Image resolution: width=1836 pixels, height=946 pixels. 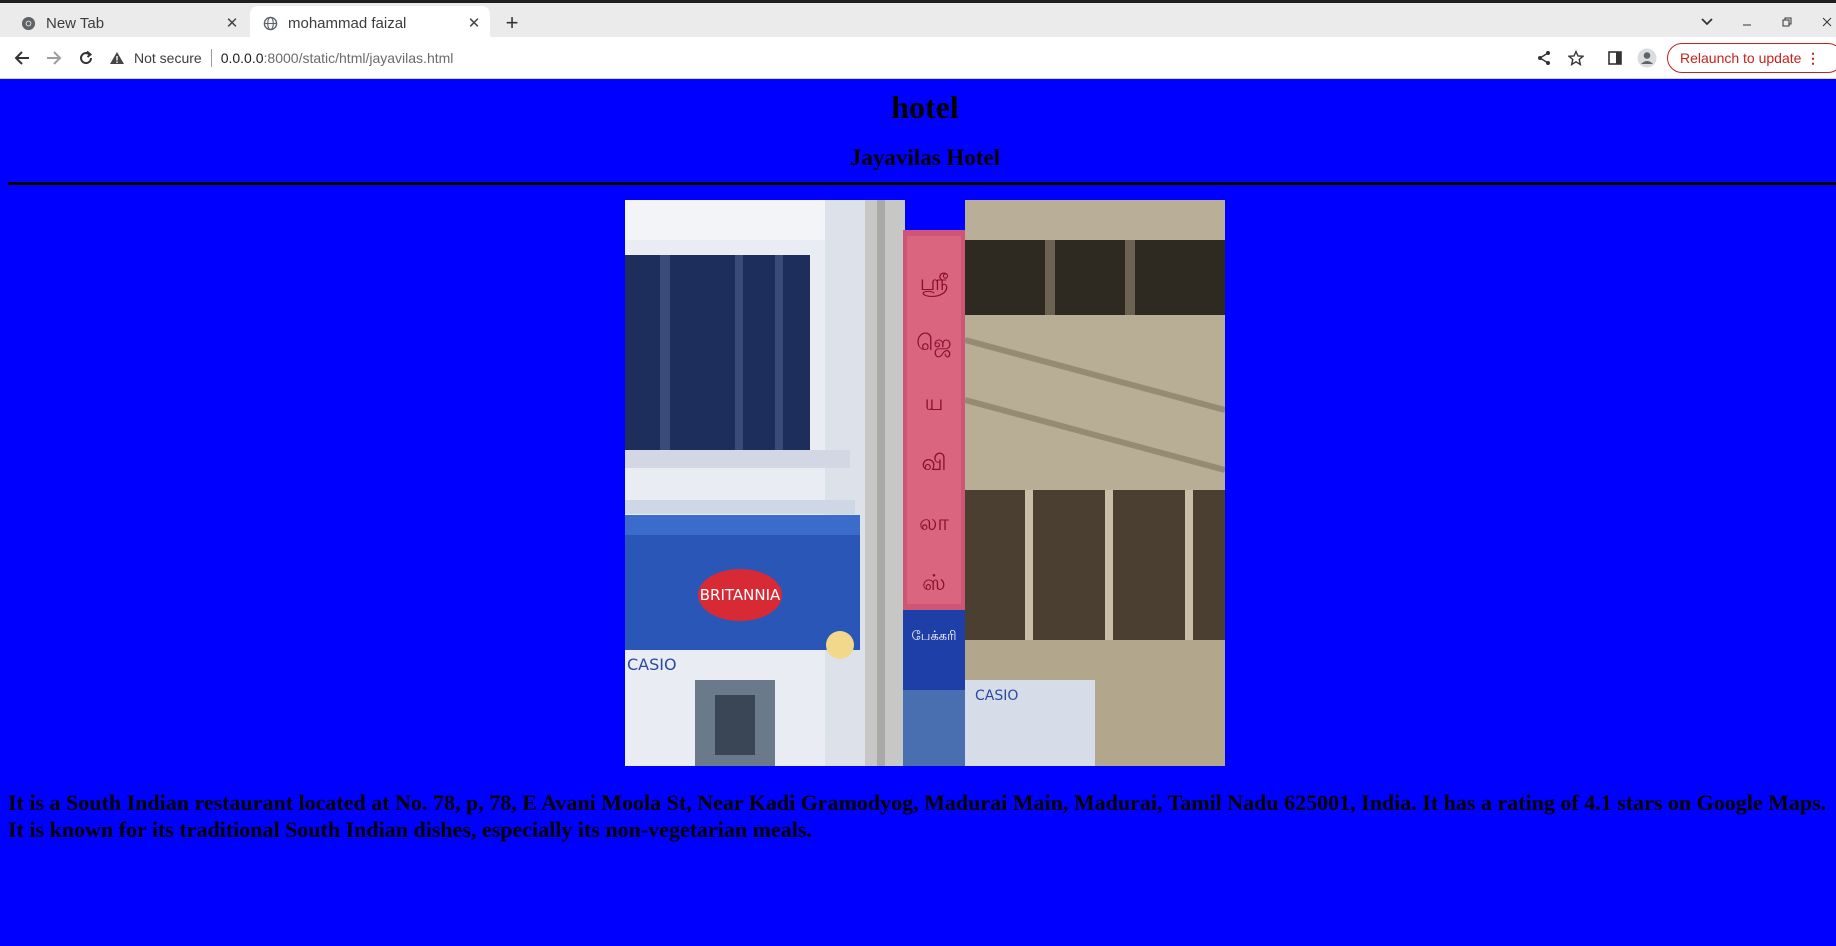 I want to click on back-arrow-icon, so click(x=22, y=58).